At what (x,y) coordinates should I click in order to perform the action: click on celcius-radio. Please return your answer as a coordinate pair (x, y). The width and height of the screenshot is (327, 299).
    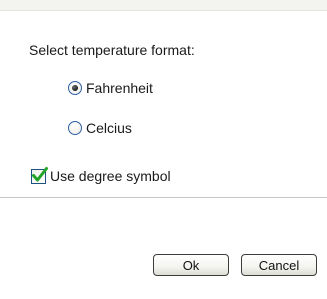
    Looking at the image, I should click on (75, 128).